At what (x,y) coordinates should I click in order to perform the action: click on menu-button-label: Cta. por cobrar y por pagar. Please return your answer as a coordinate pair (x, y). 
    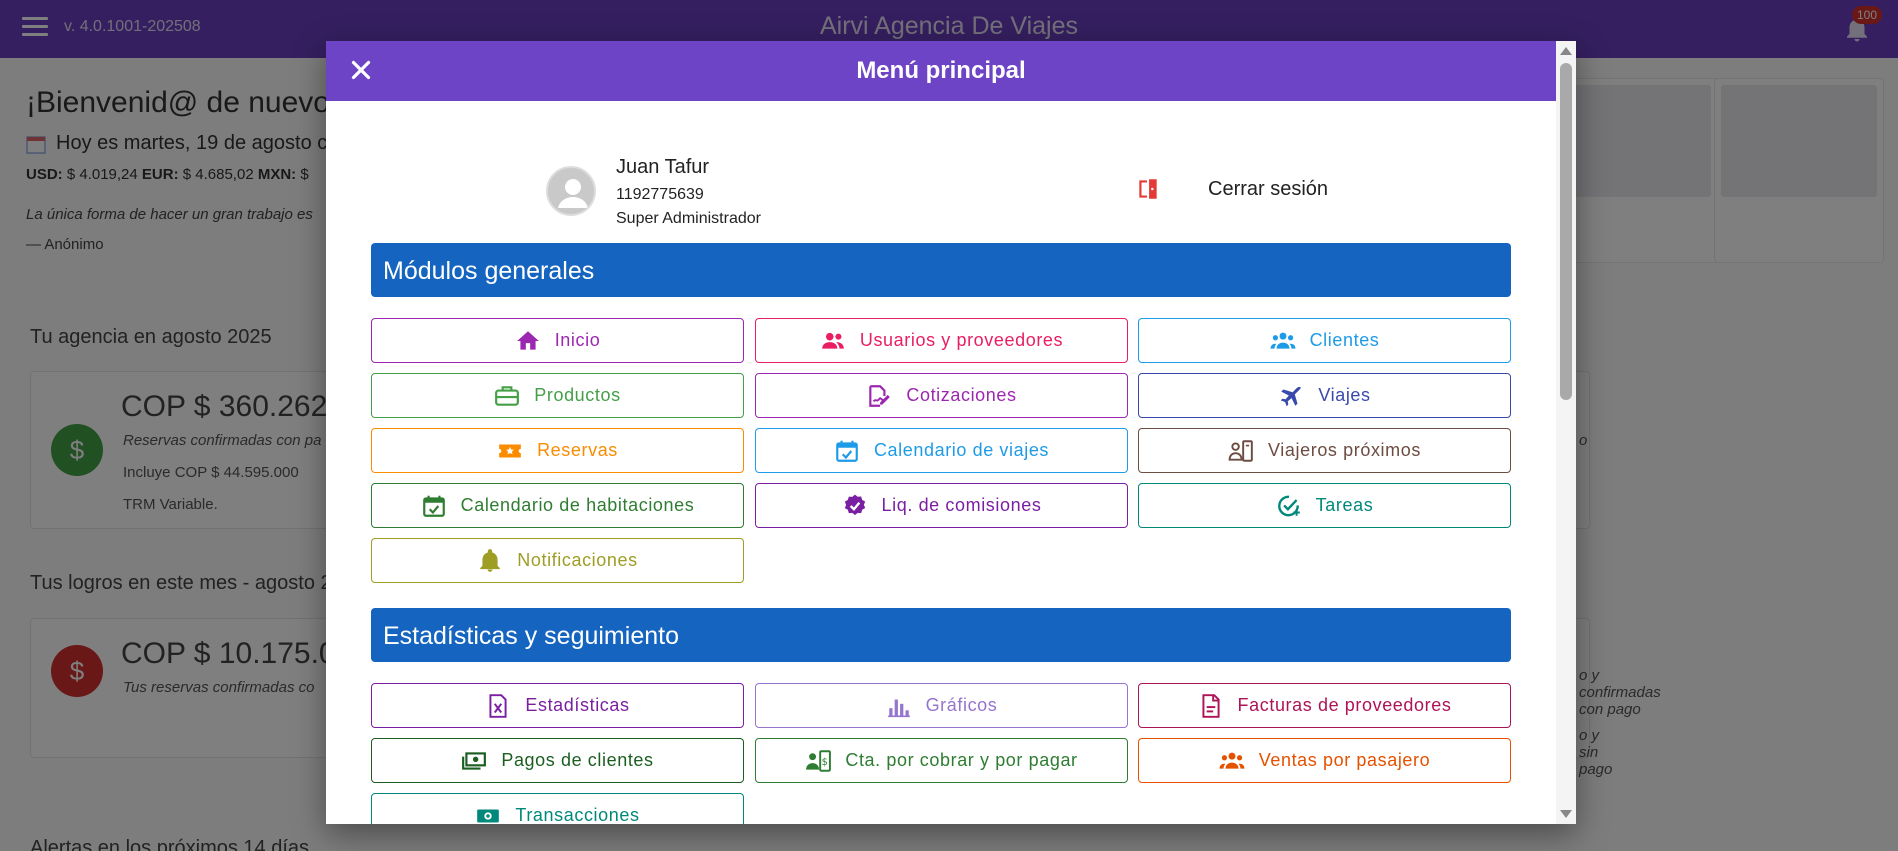
    Looking at the image, I should click on (961, 760).